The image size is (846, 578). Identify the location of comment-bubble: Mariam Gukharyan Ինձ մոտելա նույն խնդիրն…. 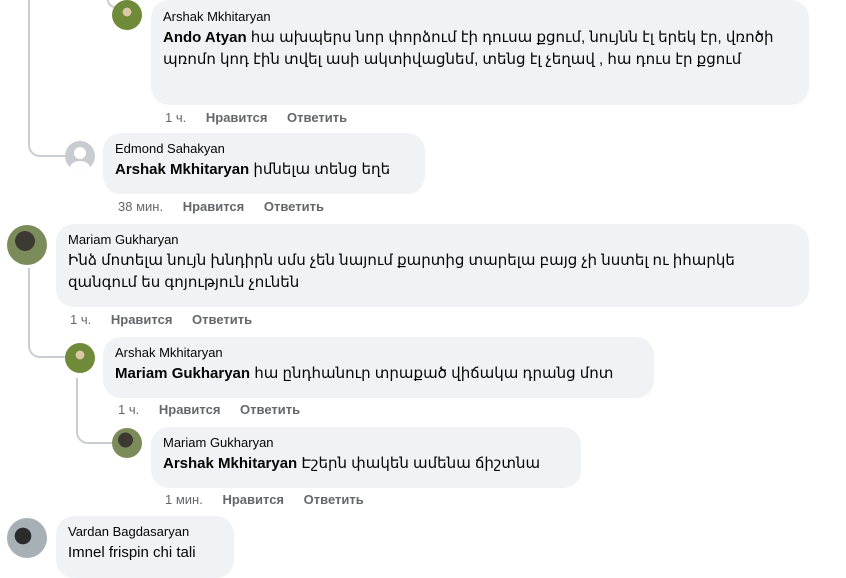
(432, 265).